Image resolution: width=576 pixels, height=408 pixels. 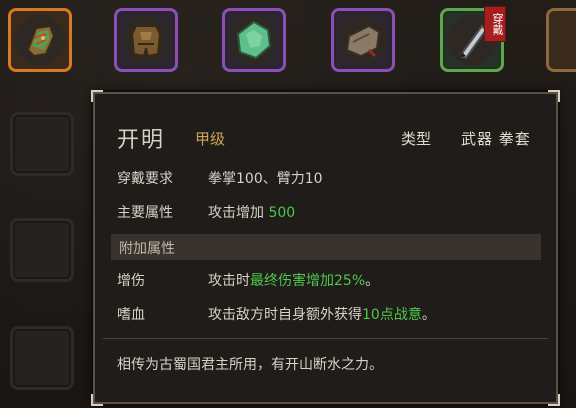 What do you see at coordinates (285, 315) in the screenshot?
I see `effect-prefix: 攻击敌方时自身额外获得` at bounding box center [285, 315].